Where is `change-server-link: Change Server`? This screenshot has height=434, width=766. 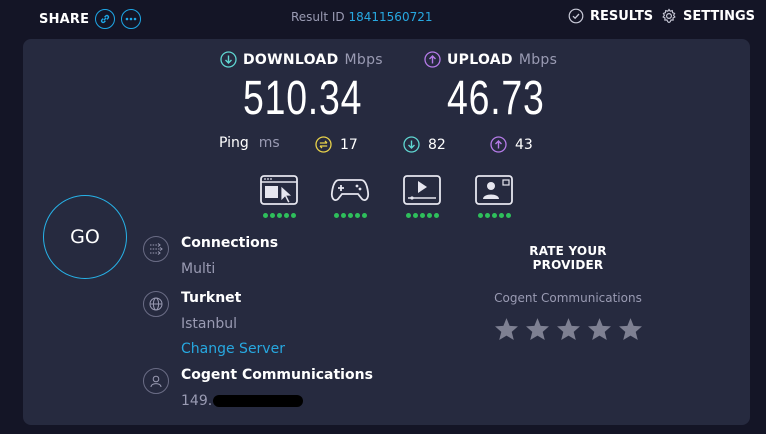 change-server-link: Change Server is located at coordinates (233, 349).